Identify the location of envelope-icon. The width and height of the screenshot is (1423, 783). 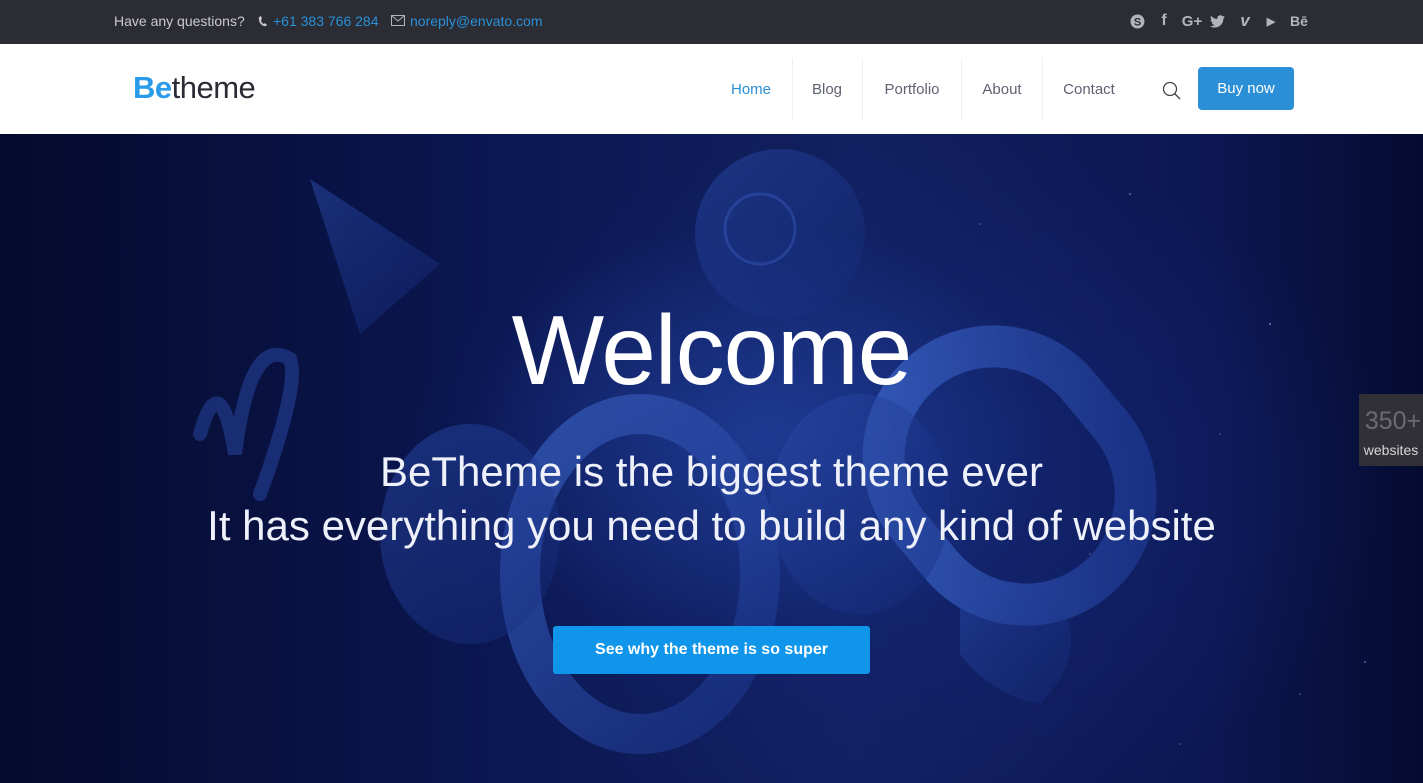
(398, 20).